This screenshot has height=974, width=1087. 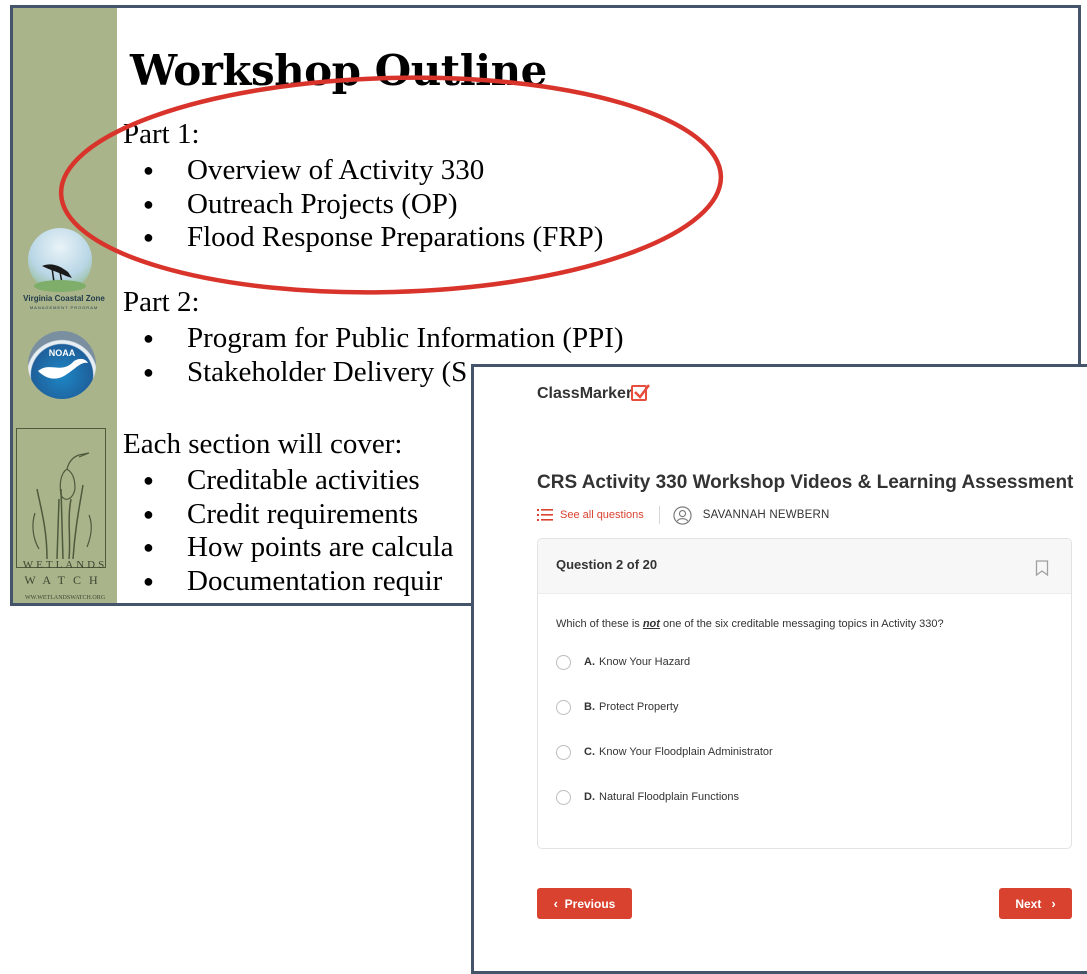 I want to click on option-letter: D., so click(x=589, y=797).